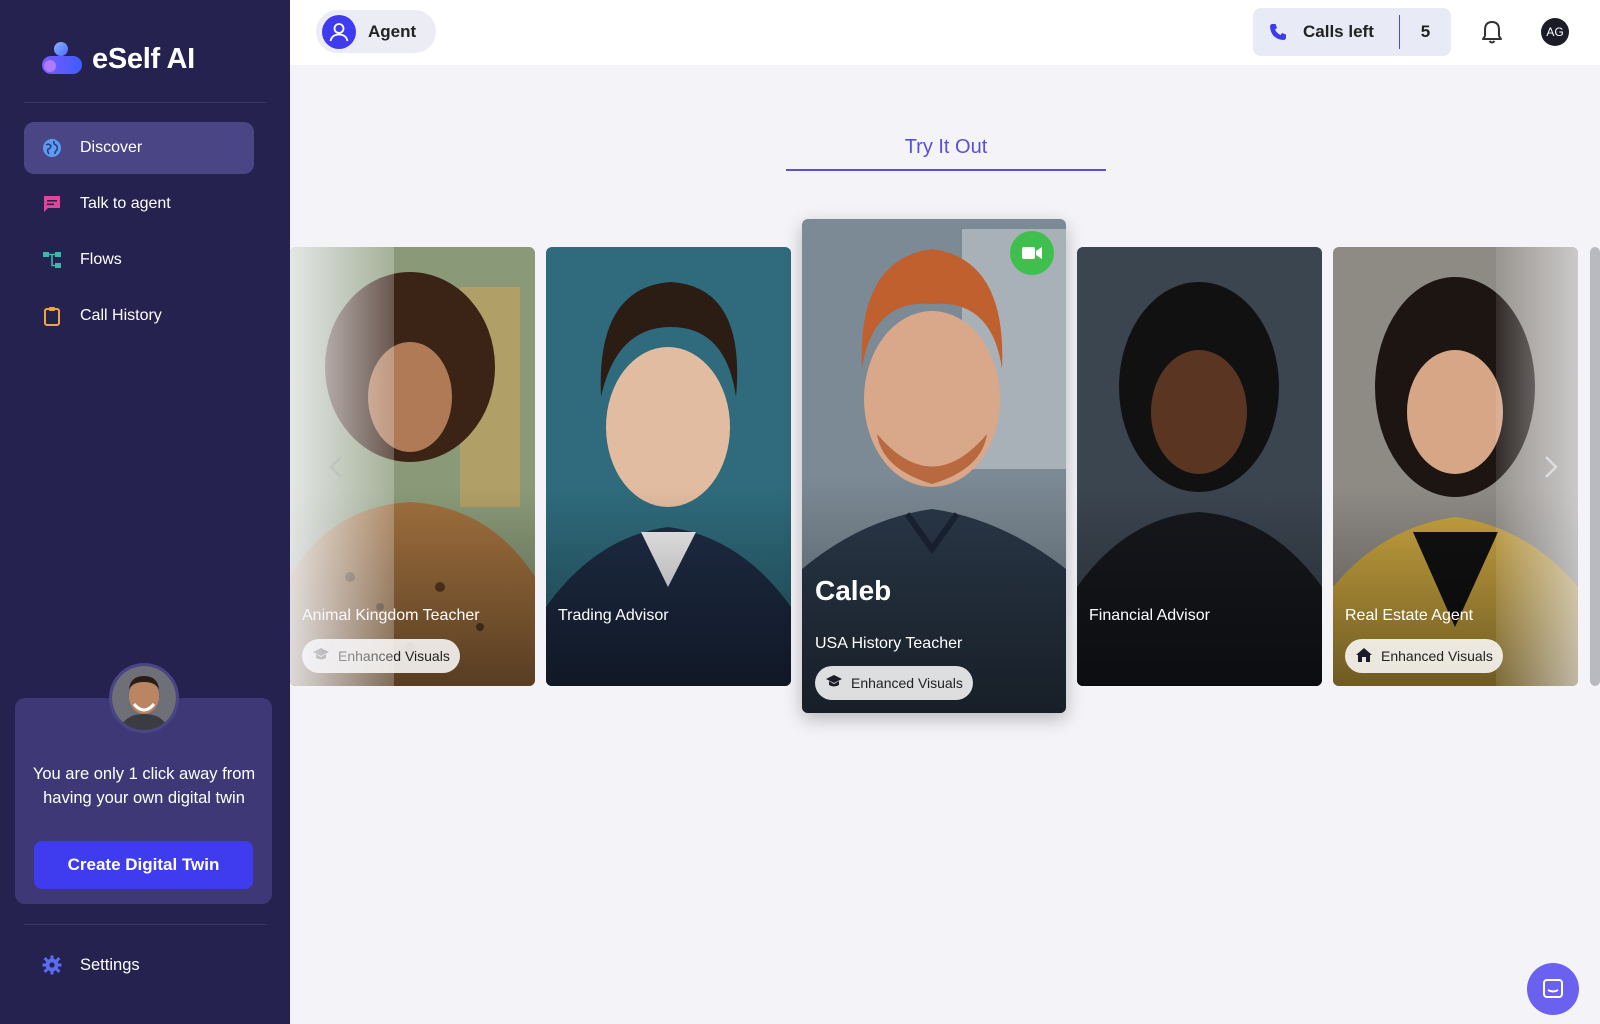  I want to click on agent-card-title: USA History Teacher, so click(889, 643).